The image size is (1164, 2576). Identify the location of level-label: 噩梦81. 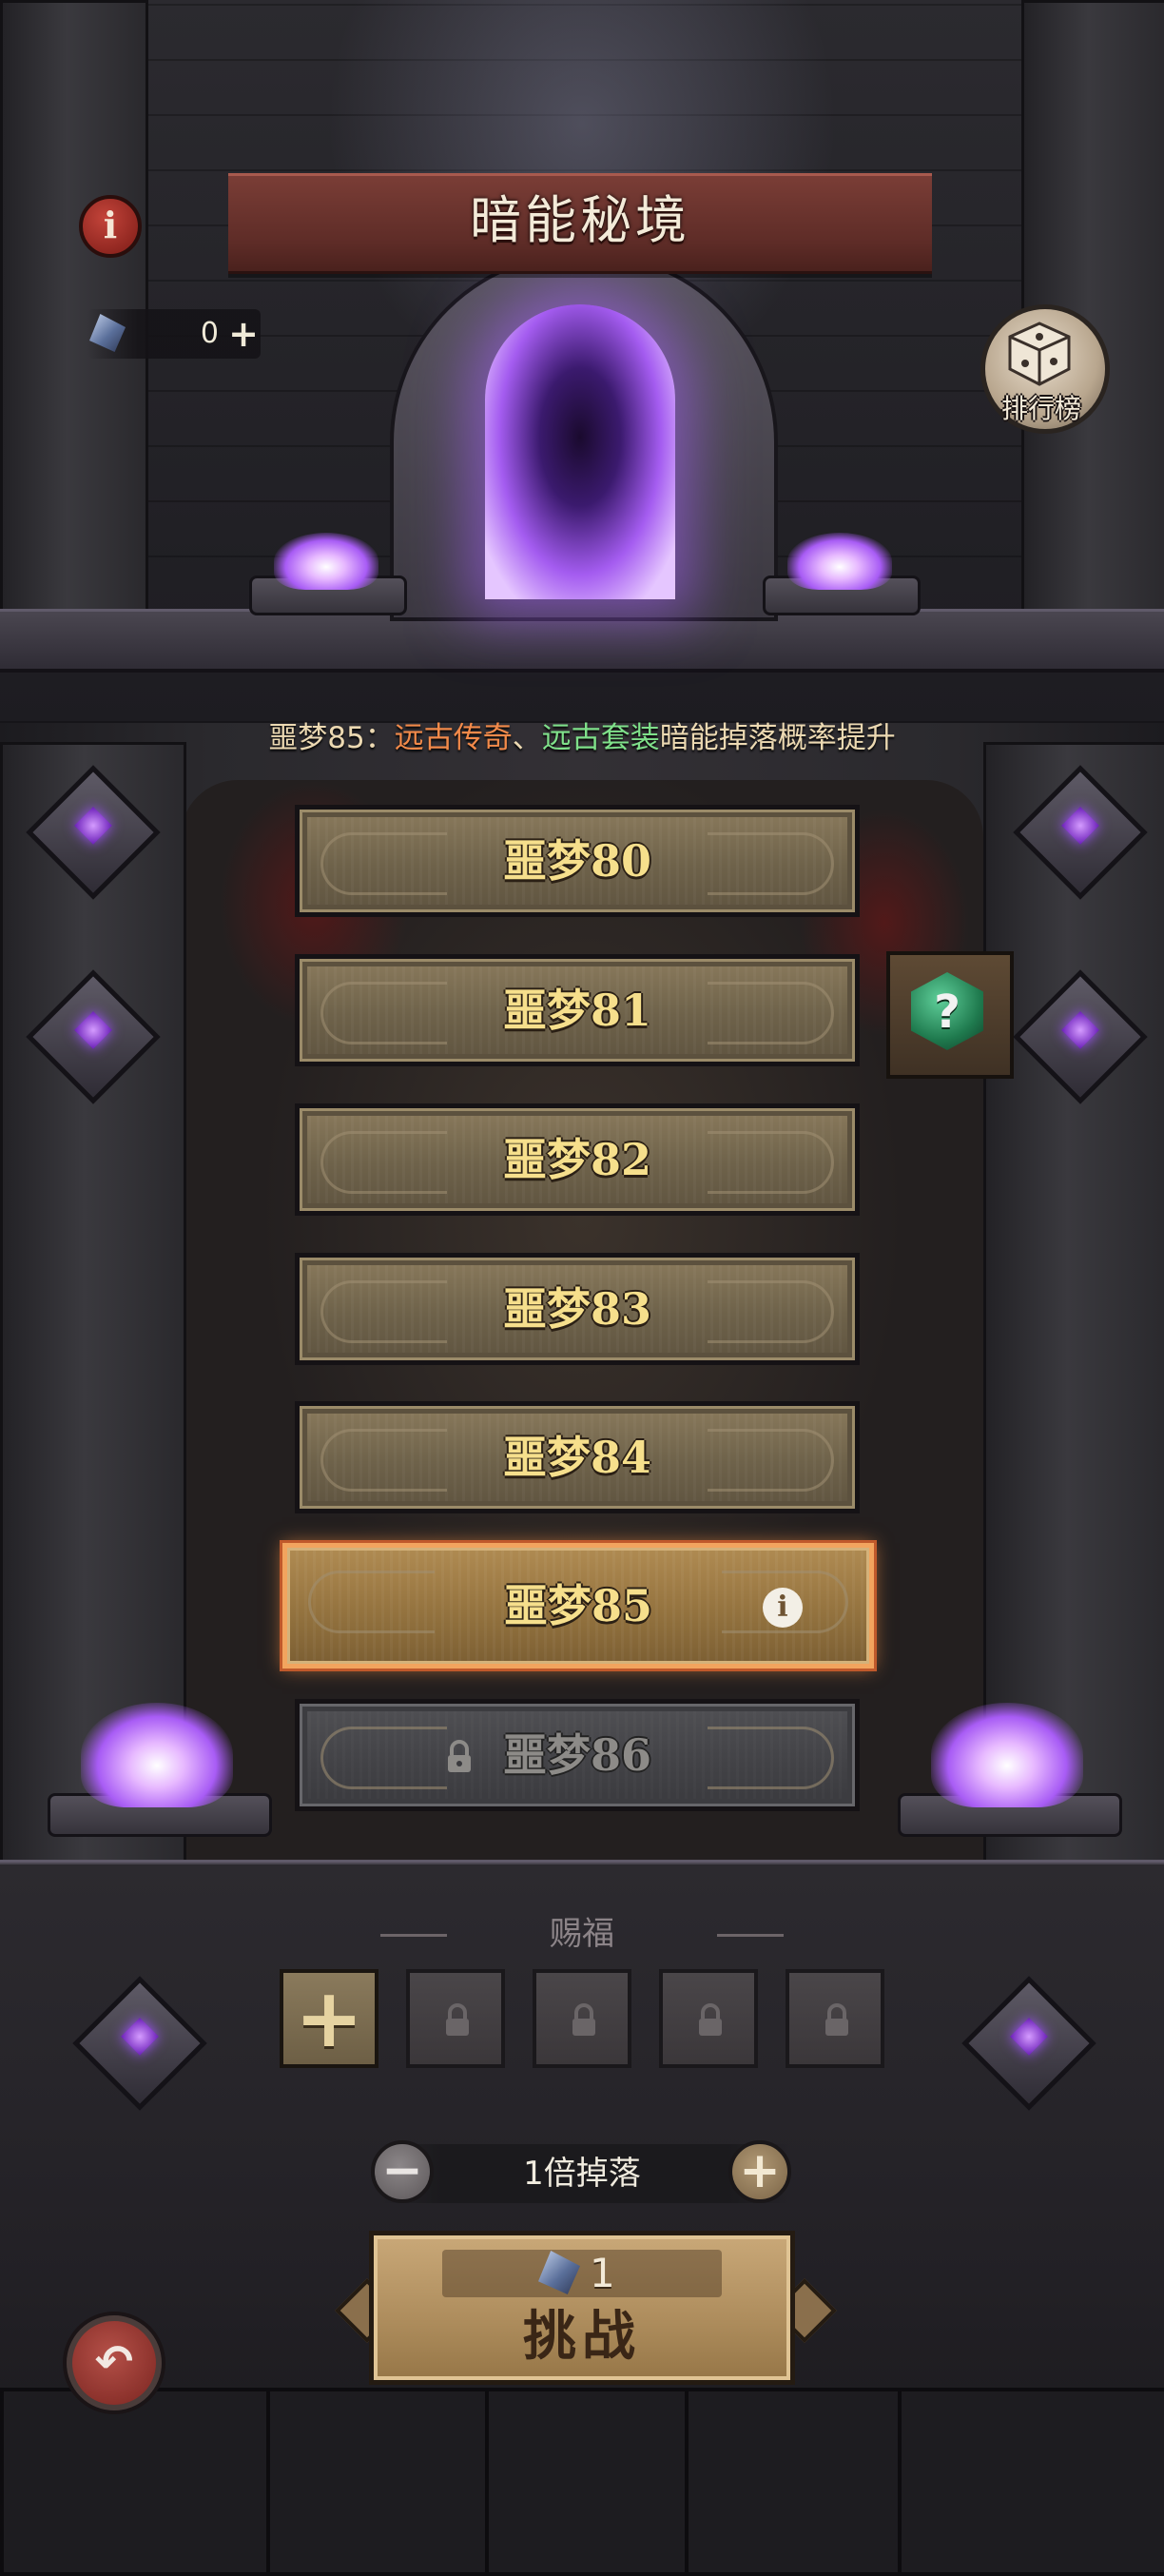
(576, 1011).